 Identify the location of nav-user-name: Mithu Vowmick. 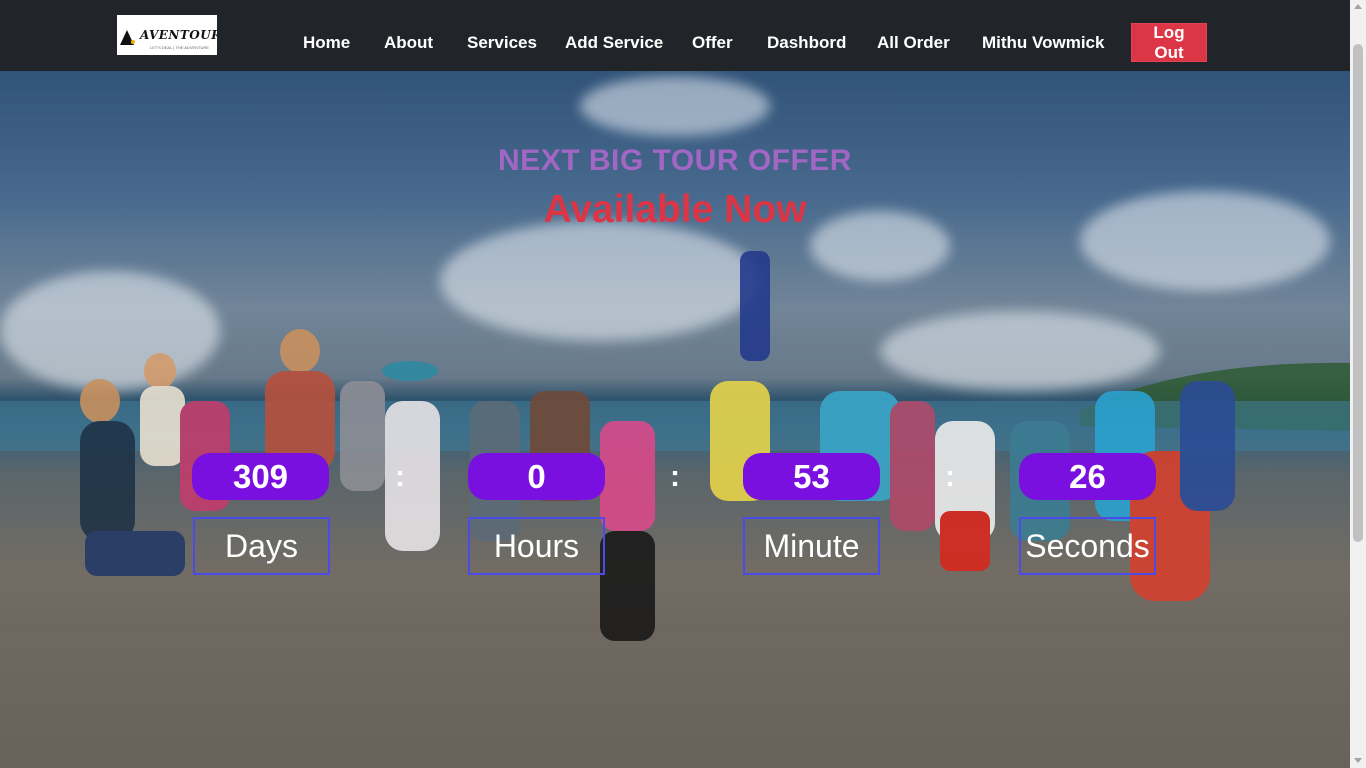
(1043, 43).